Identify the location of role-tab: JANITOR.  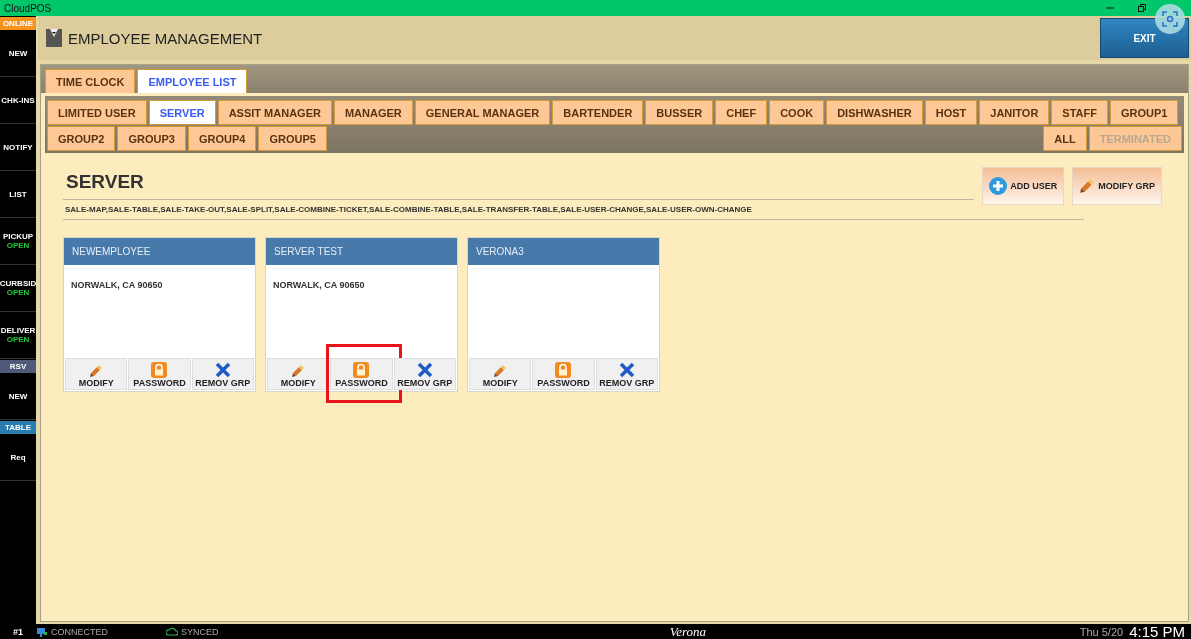
(1014, 112).